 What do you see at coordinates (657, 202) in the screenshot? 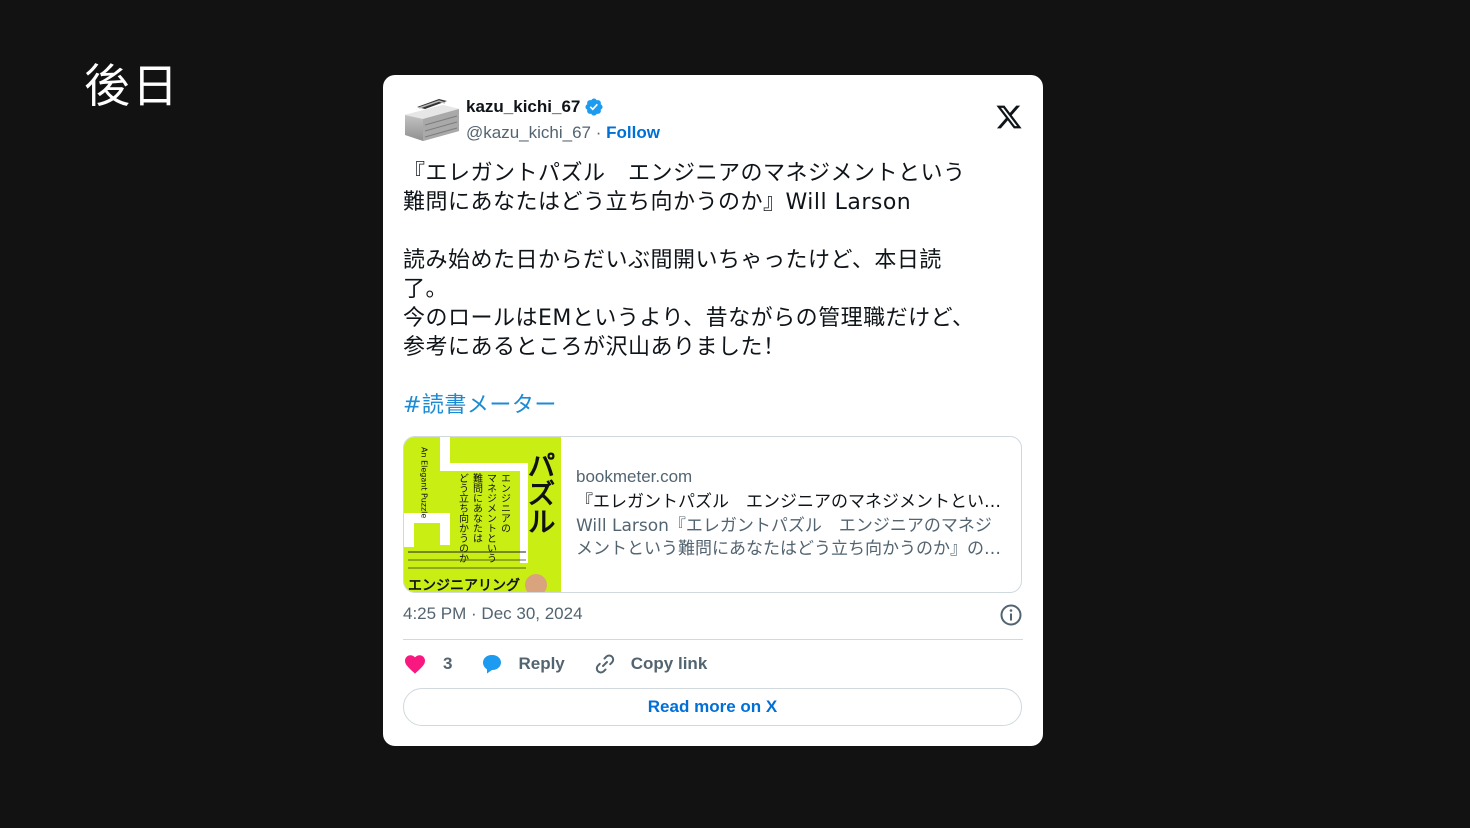
I see `tweet-text-line: 難問にあなたはどう立ち向かうのか』Will Larson` at bounding box center [657, 202].